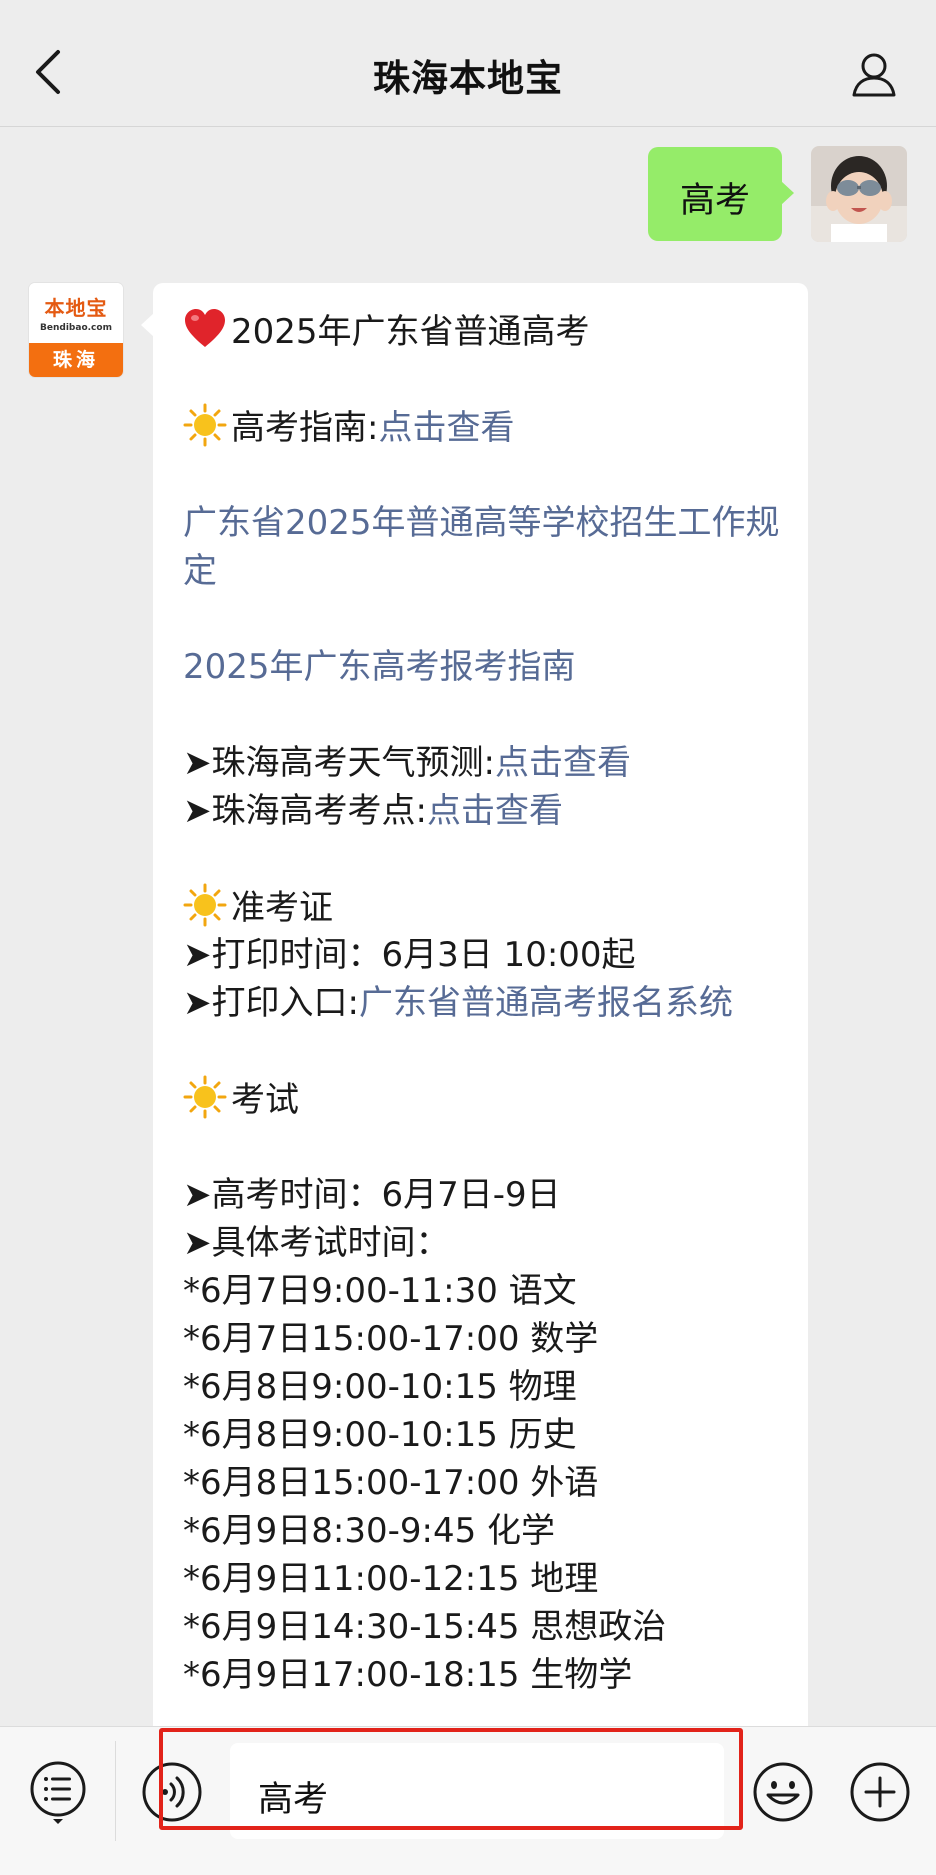 The width and height of the screenshot is (936, 1875). I want to click on person-icon, so click(874, 75).